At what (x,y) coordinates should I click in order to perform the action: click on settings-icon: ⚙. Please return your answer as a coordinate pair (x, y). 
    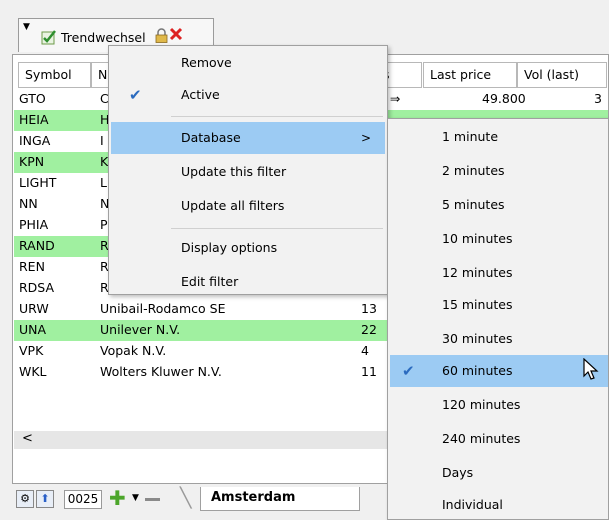
    Looking at the image, I should click on (25, 499).